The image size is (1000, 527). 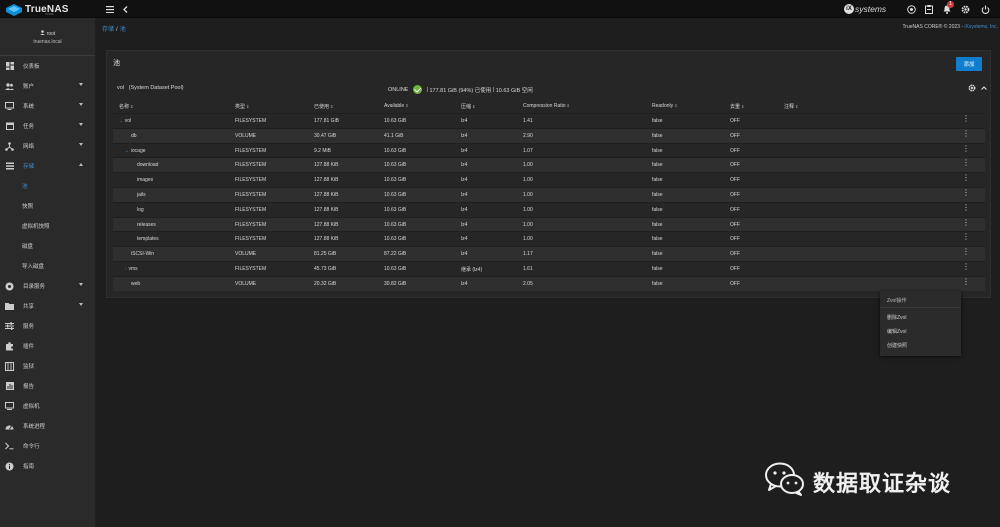 I want to click on dataset-name: log, so click(x=140, y=209).